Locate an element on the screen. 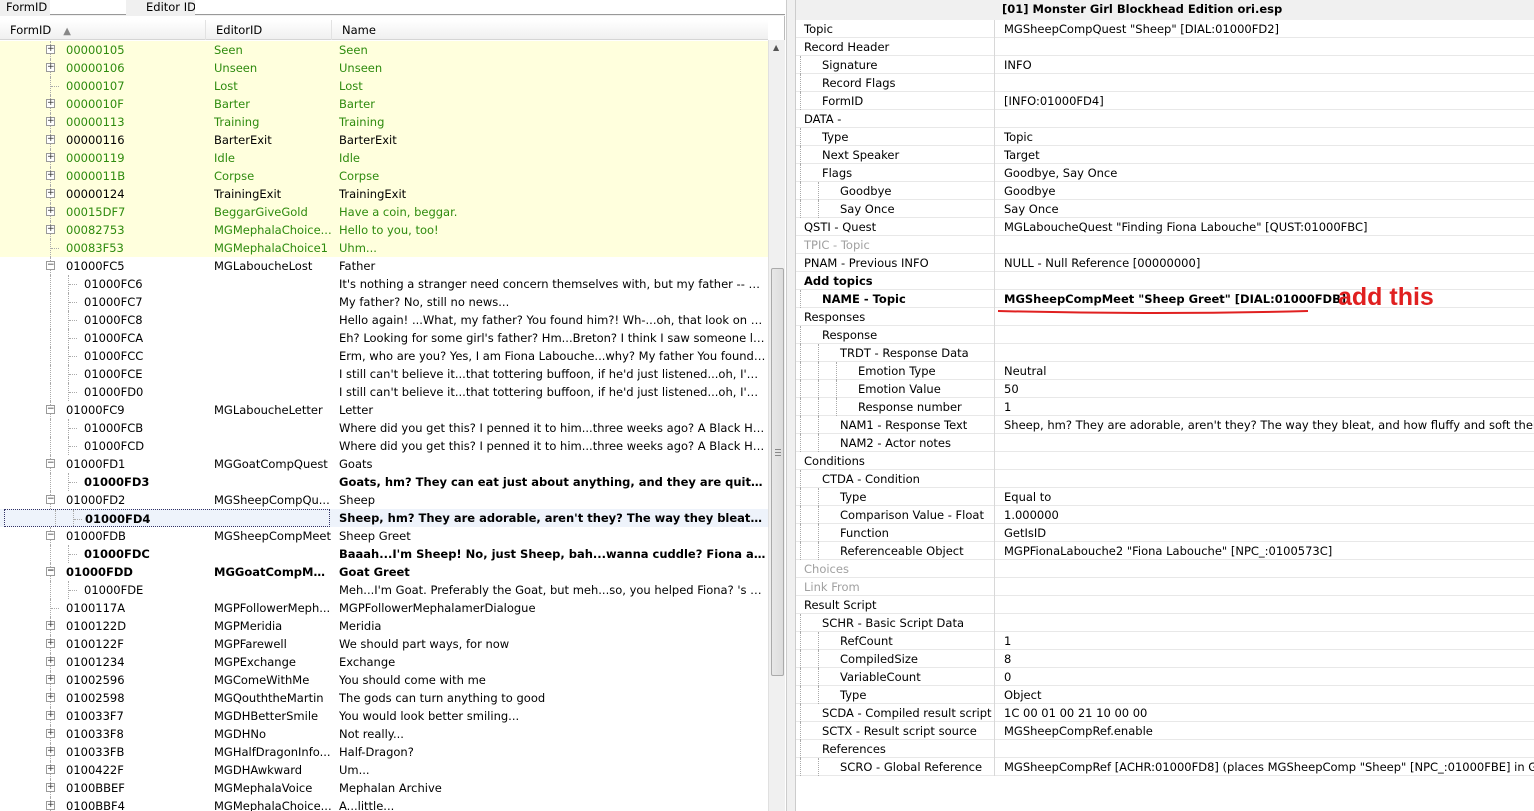  record-field-row: Say Once Say Once is located at coordinates (1165, 209).